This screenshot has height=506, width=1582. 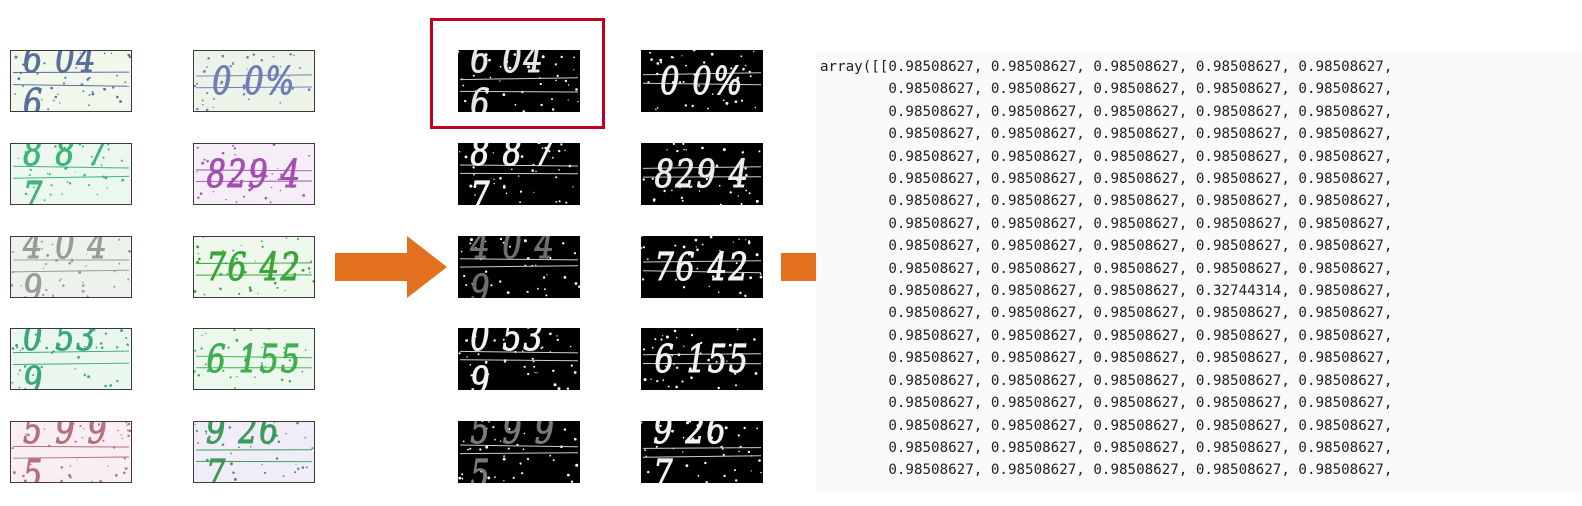 What do you see at coordinates (391, 267) in the screenshot?
I see `arrow-right-icon` at bounding box center [391, 267].